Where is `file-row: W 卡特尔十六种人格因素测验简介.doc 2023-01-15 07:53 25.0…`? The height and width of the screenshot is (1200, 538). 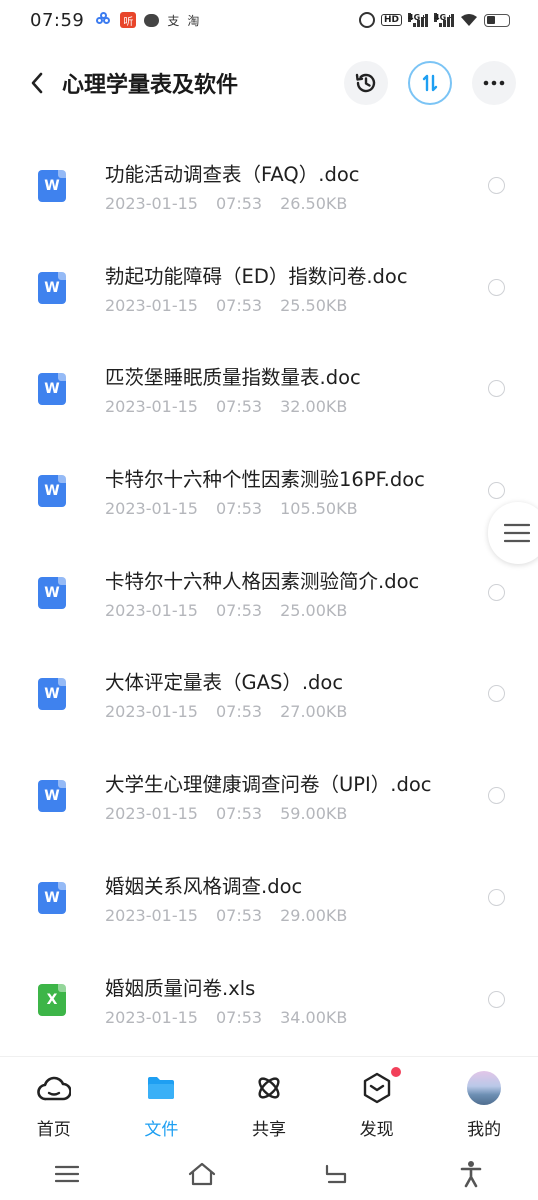 file-row: W 卡特尔十六种人格因素测验简介.doc 2023-01-15 07:53 25.0… is located at coordinates (269, 580).